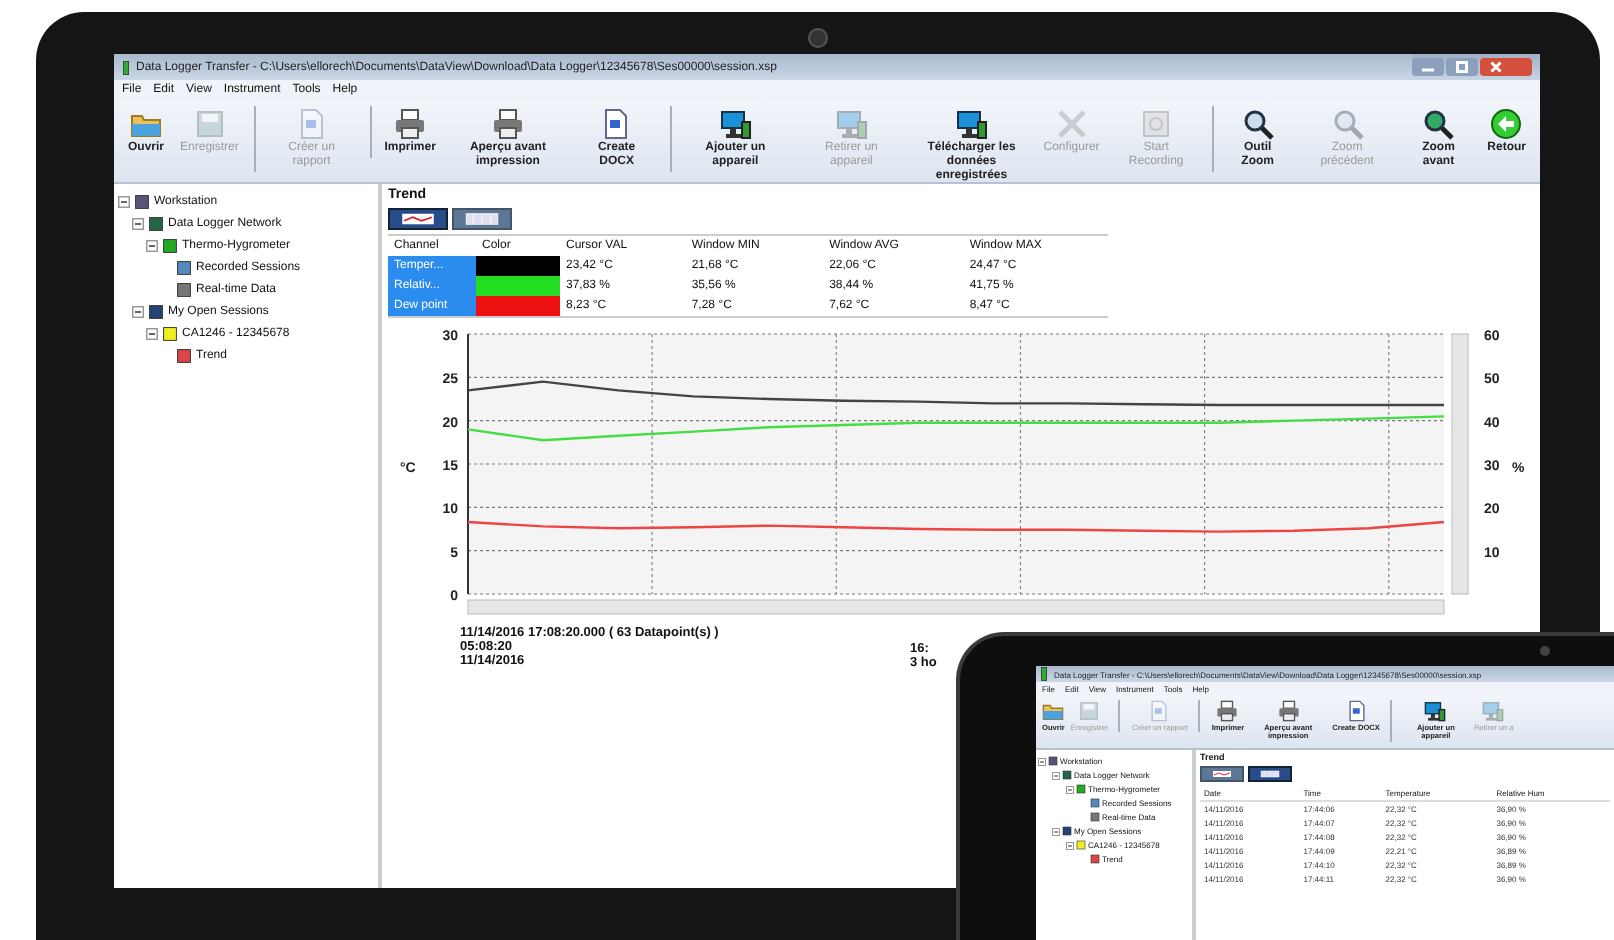 The width and height of the screenshot is (1614, 940). What do you see at coordinates (1462, 67) in the screenshot?
I see `maximize-button` at bounding box center [1462, 67].